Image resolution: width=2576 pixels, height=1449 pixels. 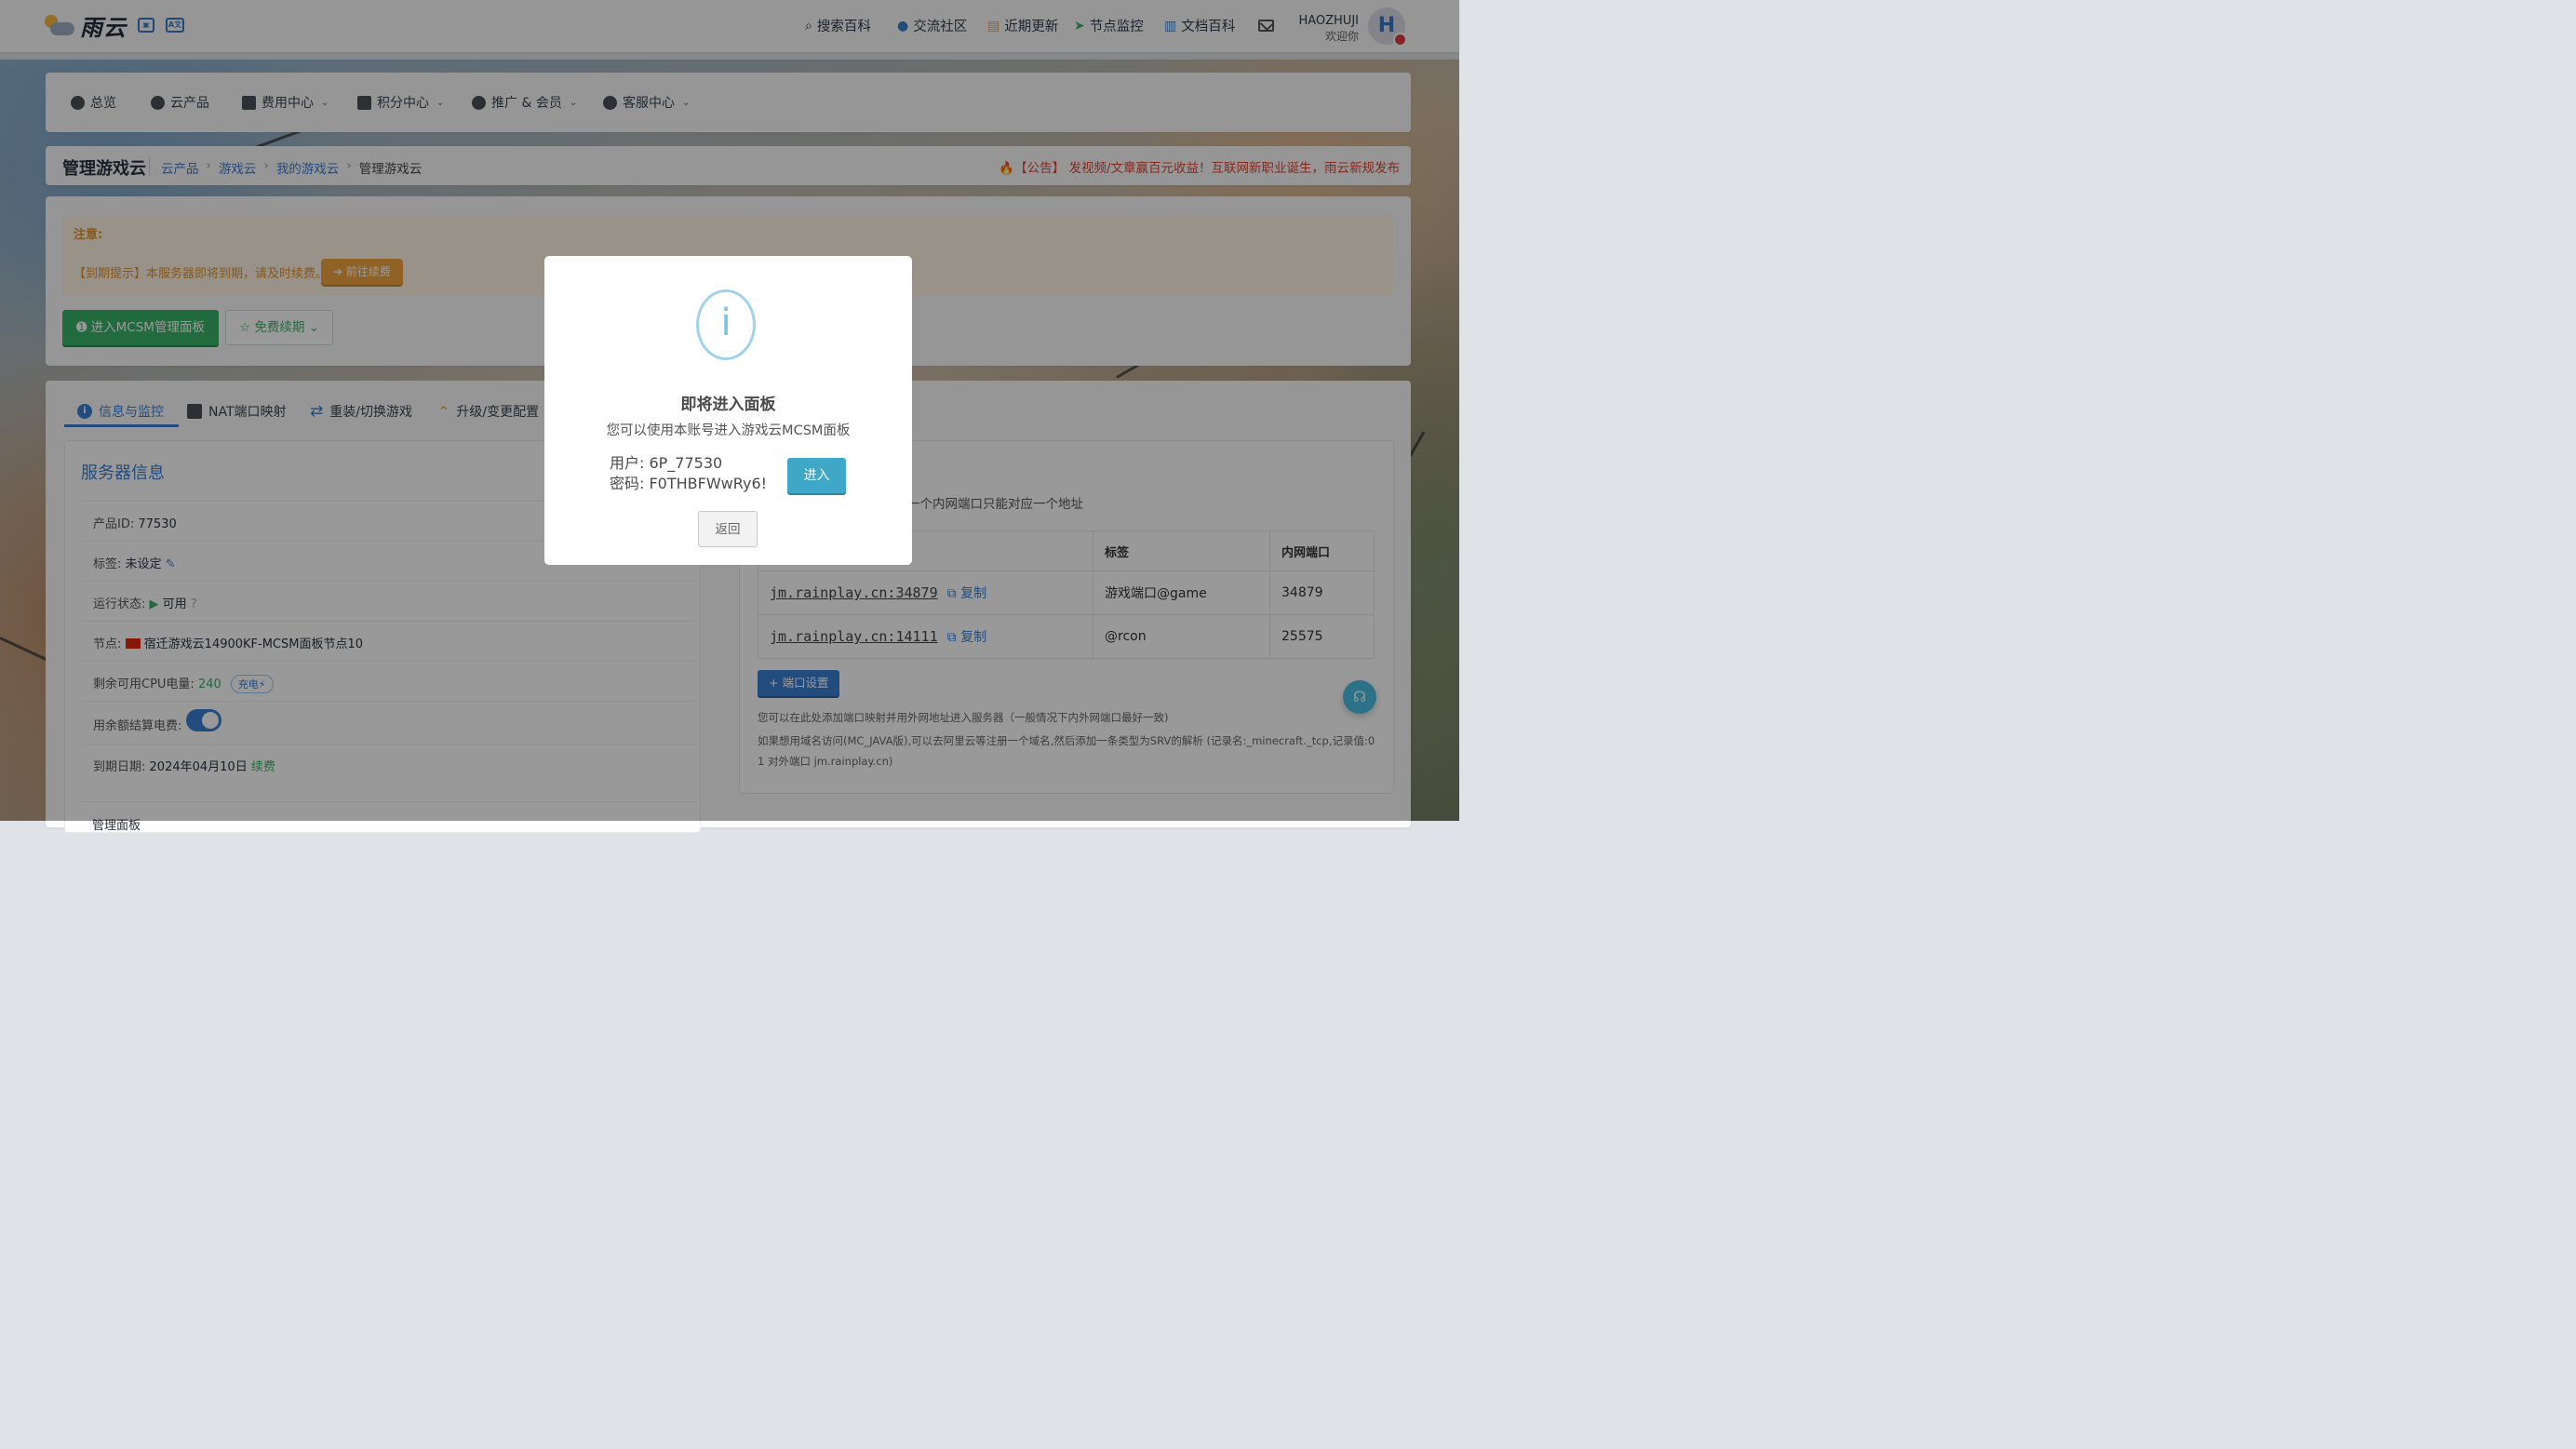 I want to click on credentials: 用户: 6P_77530 密码: F0THBFWwRy6!, so click(x=688, y=473).